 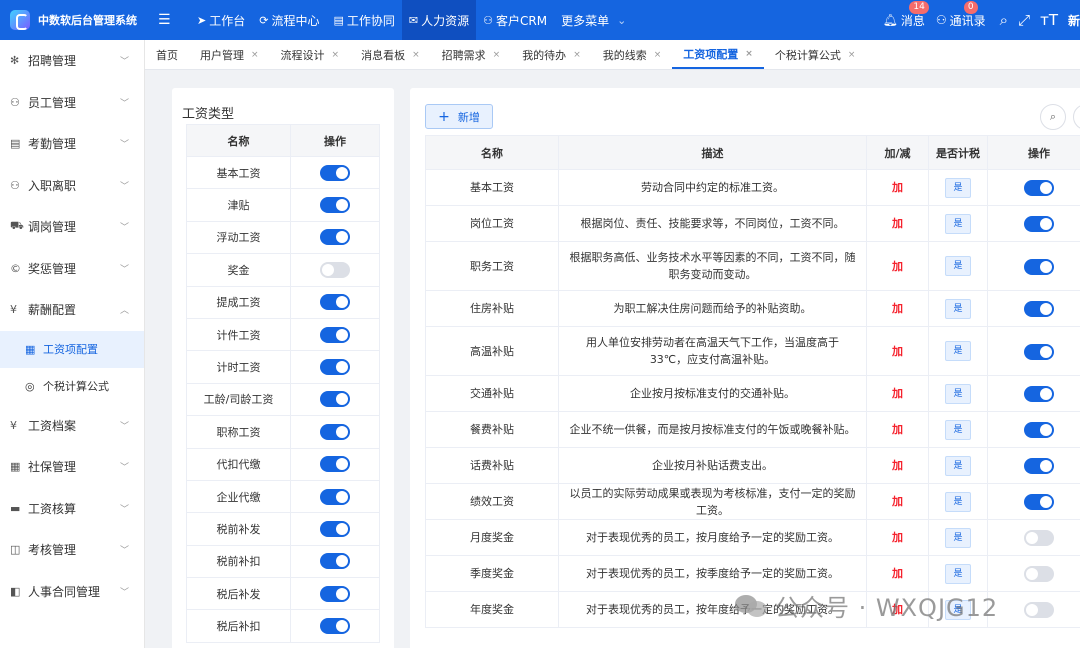 What do you see at coordinates (1076, 117) in the screenshot?
I see `refresh-icon` at bounding box center [1076, 117].